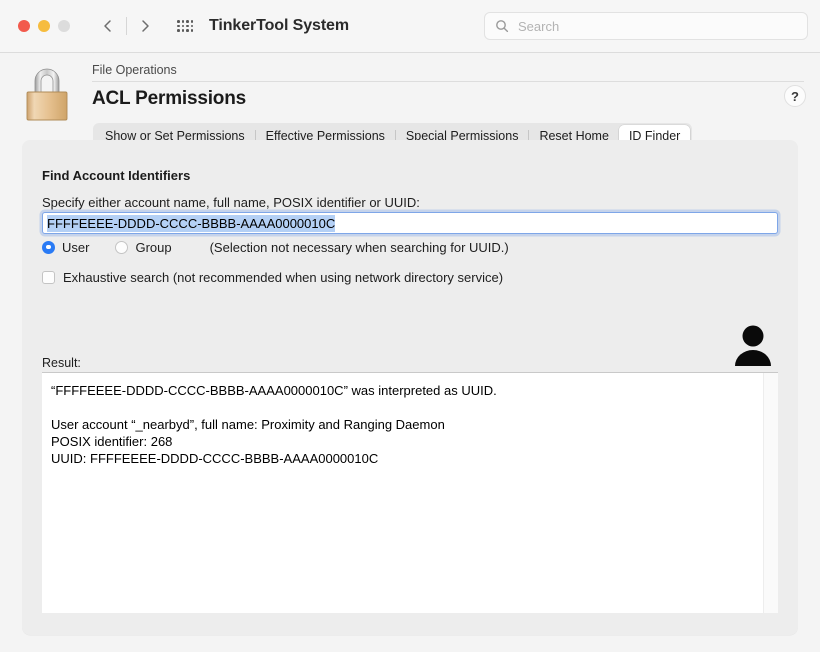  Describe the element at coordinates (116, 175) in the screenshot. I see `section-title: Find Account Identifiers` at that location.